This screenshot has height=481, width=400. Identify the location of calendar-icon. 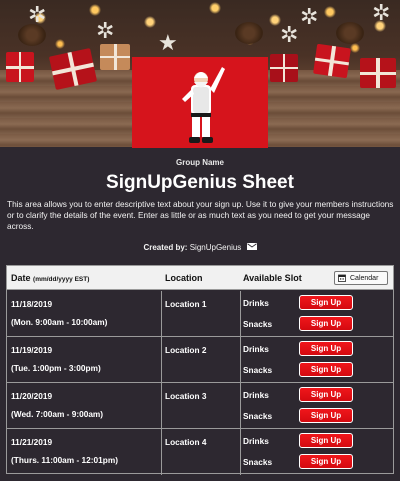
(342, 278).